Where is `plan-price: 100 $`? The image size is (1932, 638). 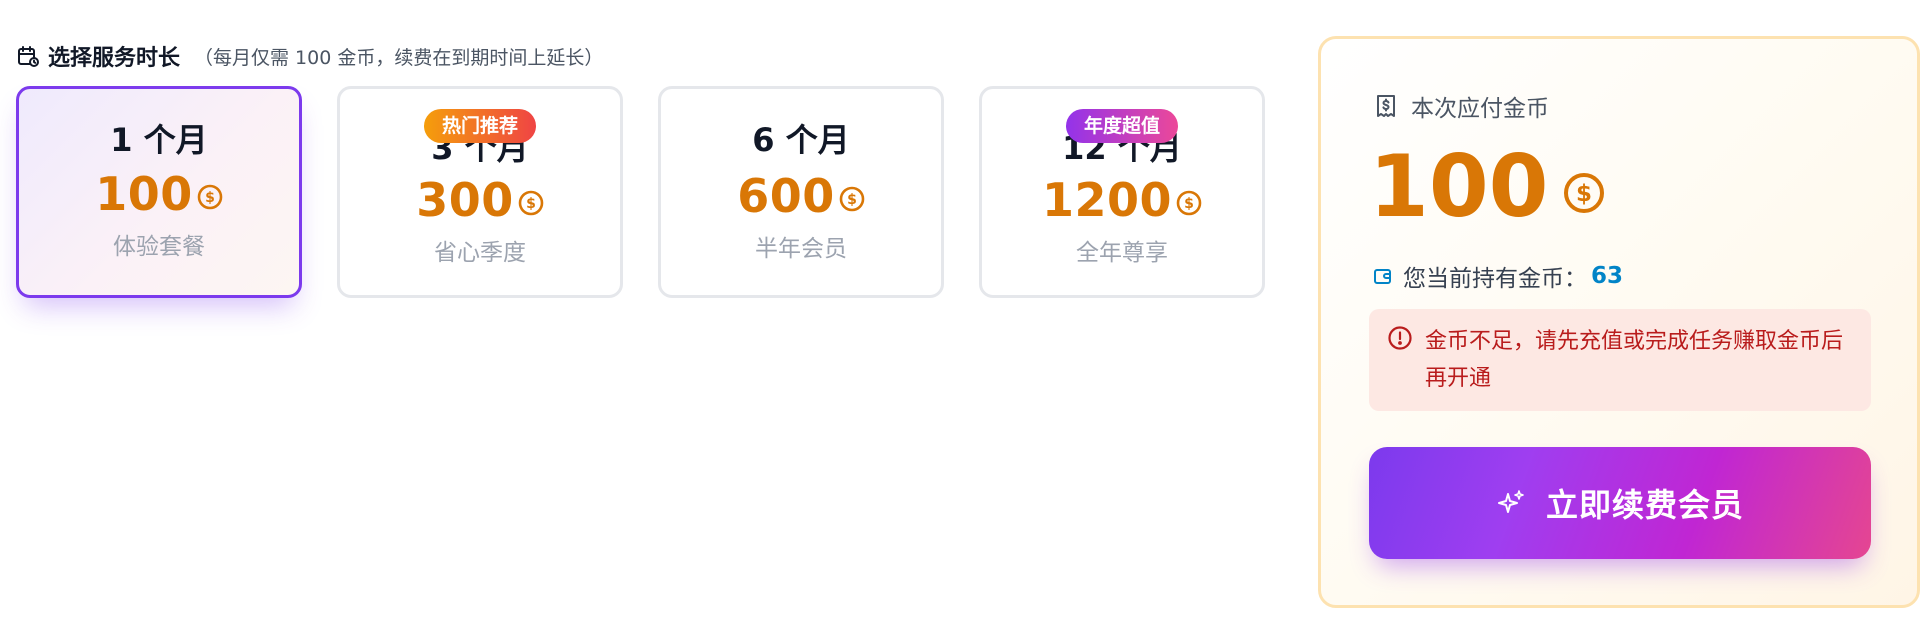
plan-price: 100 $ is located at coordinates (159, 194).